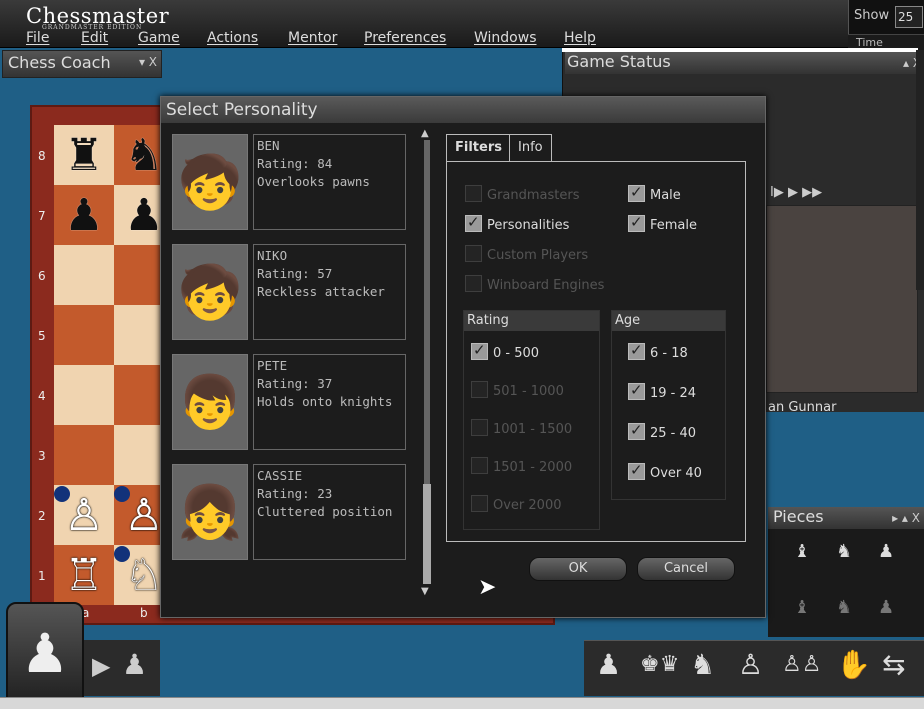 The image size is (924, 709). Describe the element at coordinates (478, 148) in the screenshot. I see `tab-filters: Filters` at that location.